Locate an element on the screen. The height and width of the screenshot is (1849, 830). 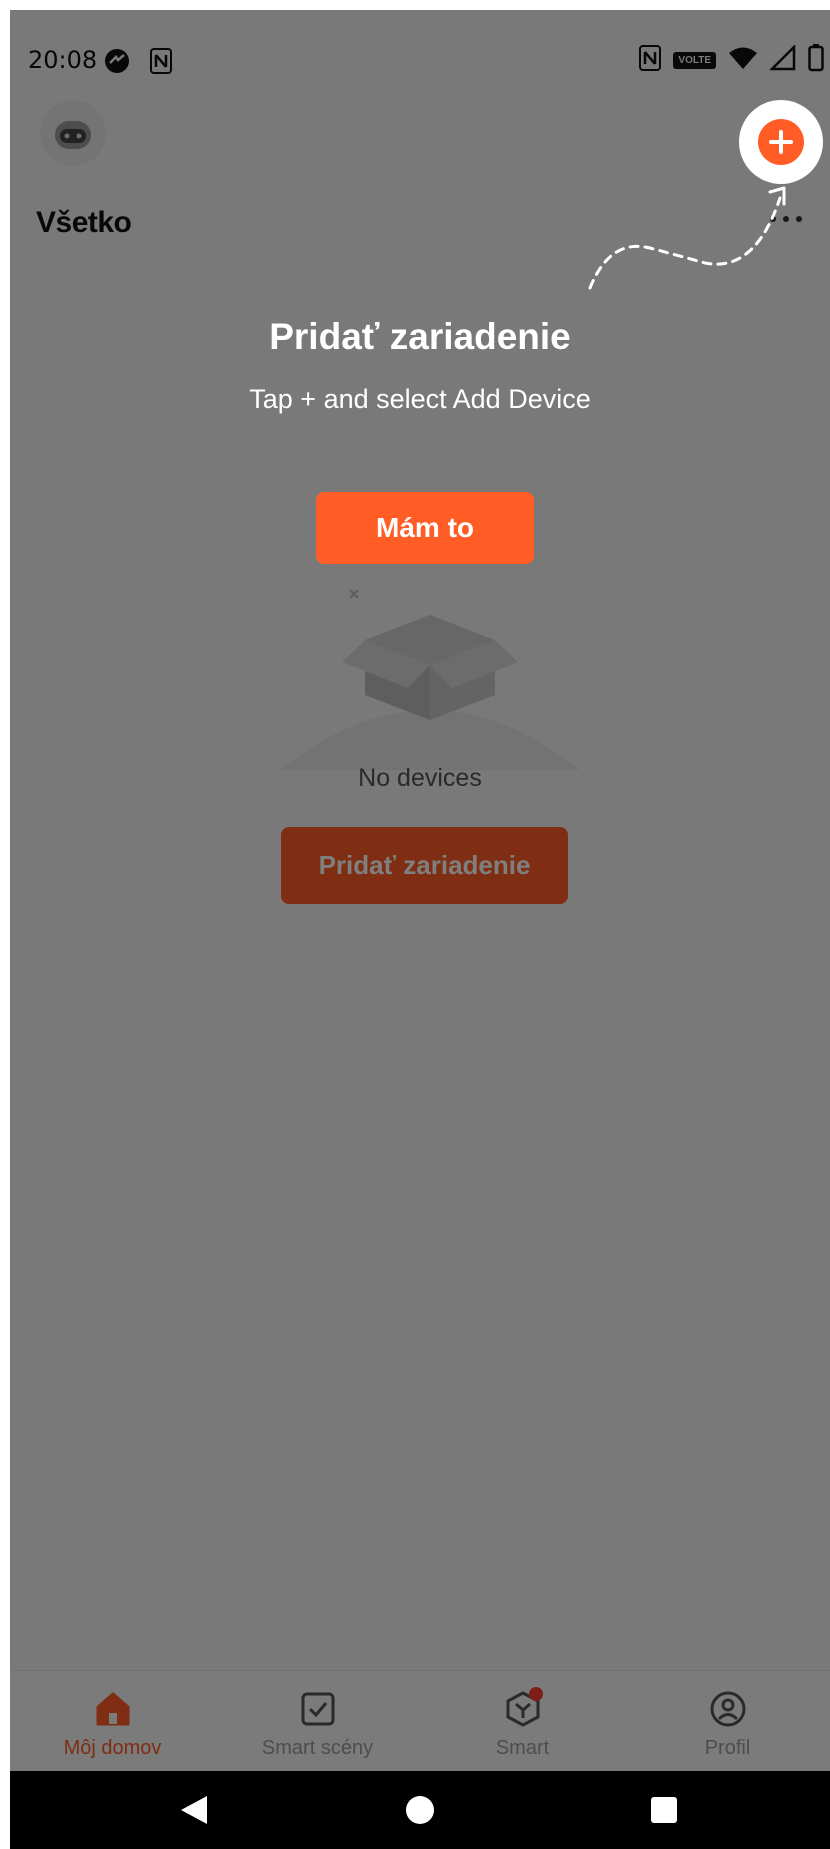
guide-subtitle: Tap + and select Add Device is located at coordinates (420, 399).